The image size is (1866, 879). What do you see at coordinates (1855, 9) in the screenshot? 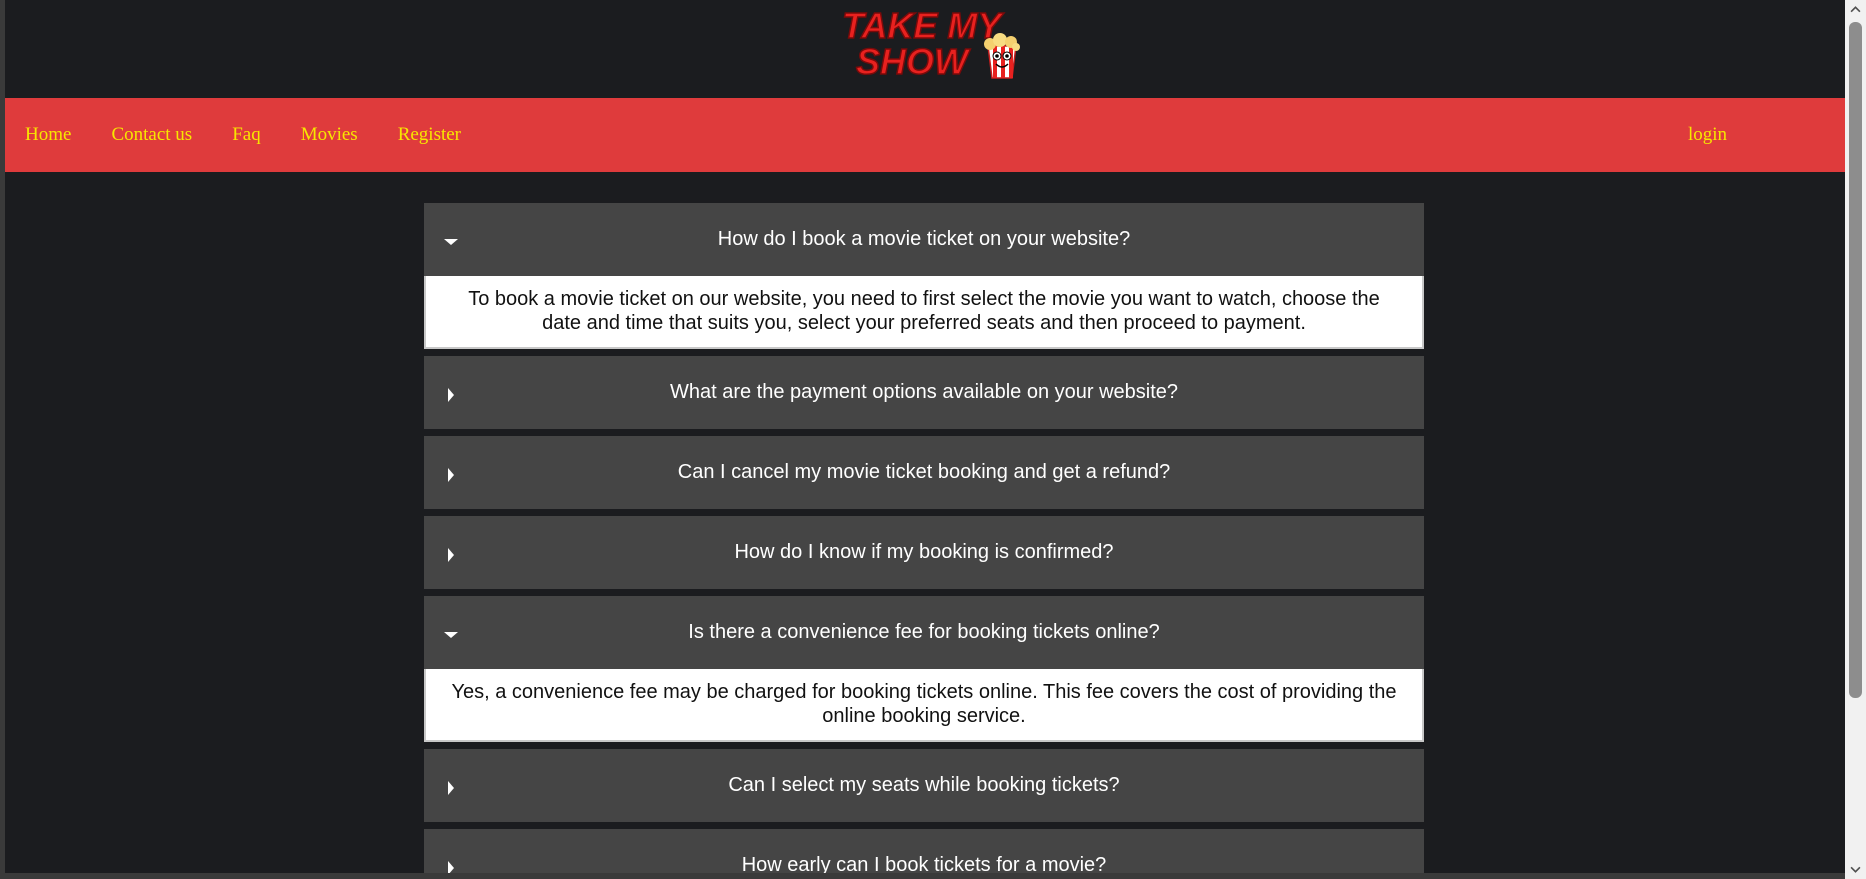
I see `scroll-up-arrow-icon` at bounding box center [1855, 9].